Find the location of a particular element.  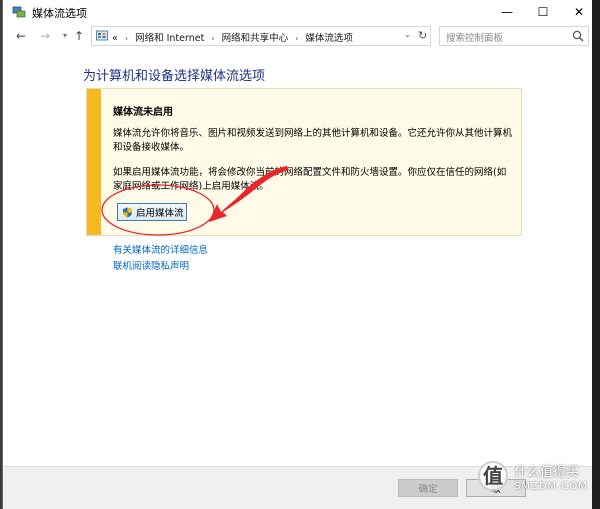

media-streaming-details-link: 有关媒体流的详细信息 is located at coordinates (160, 249).